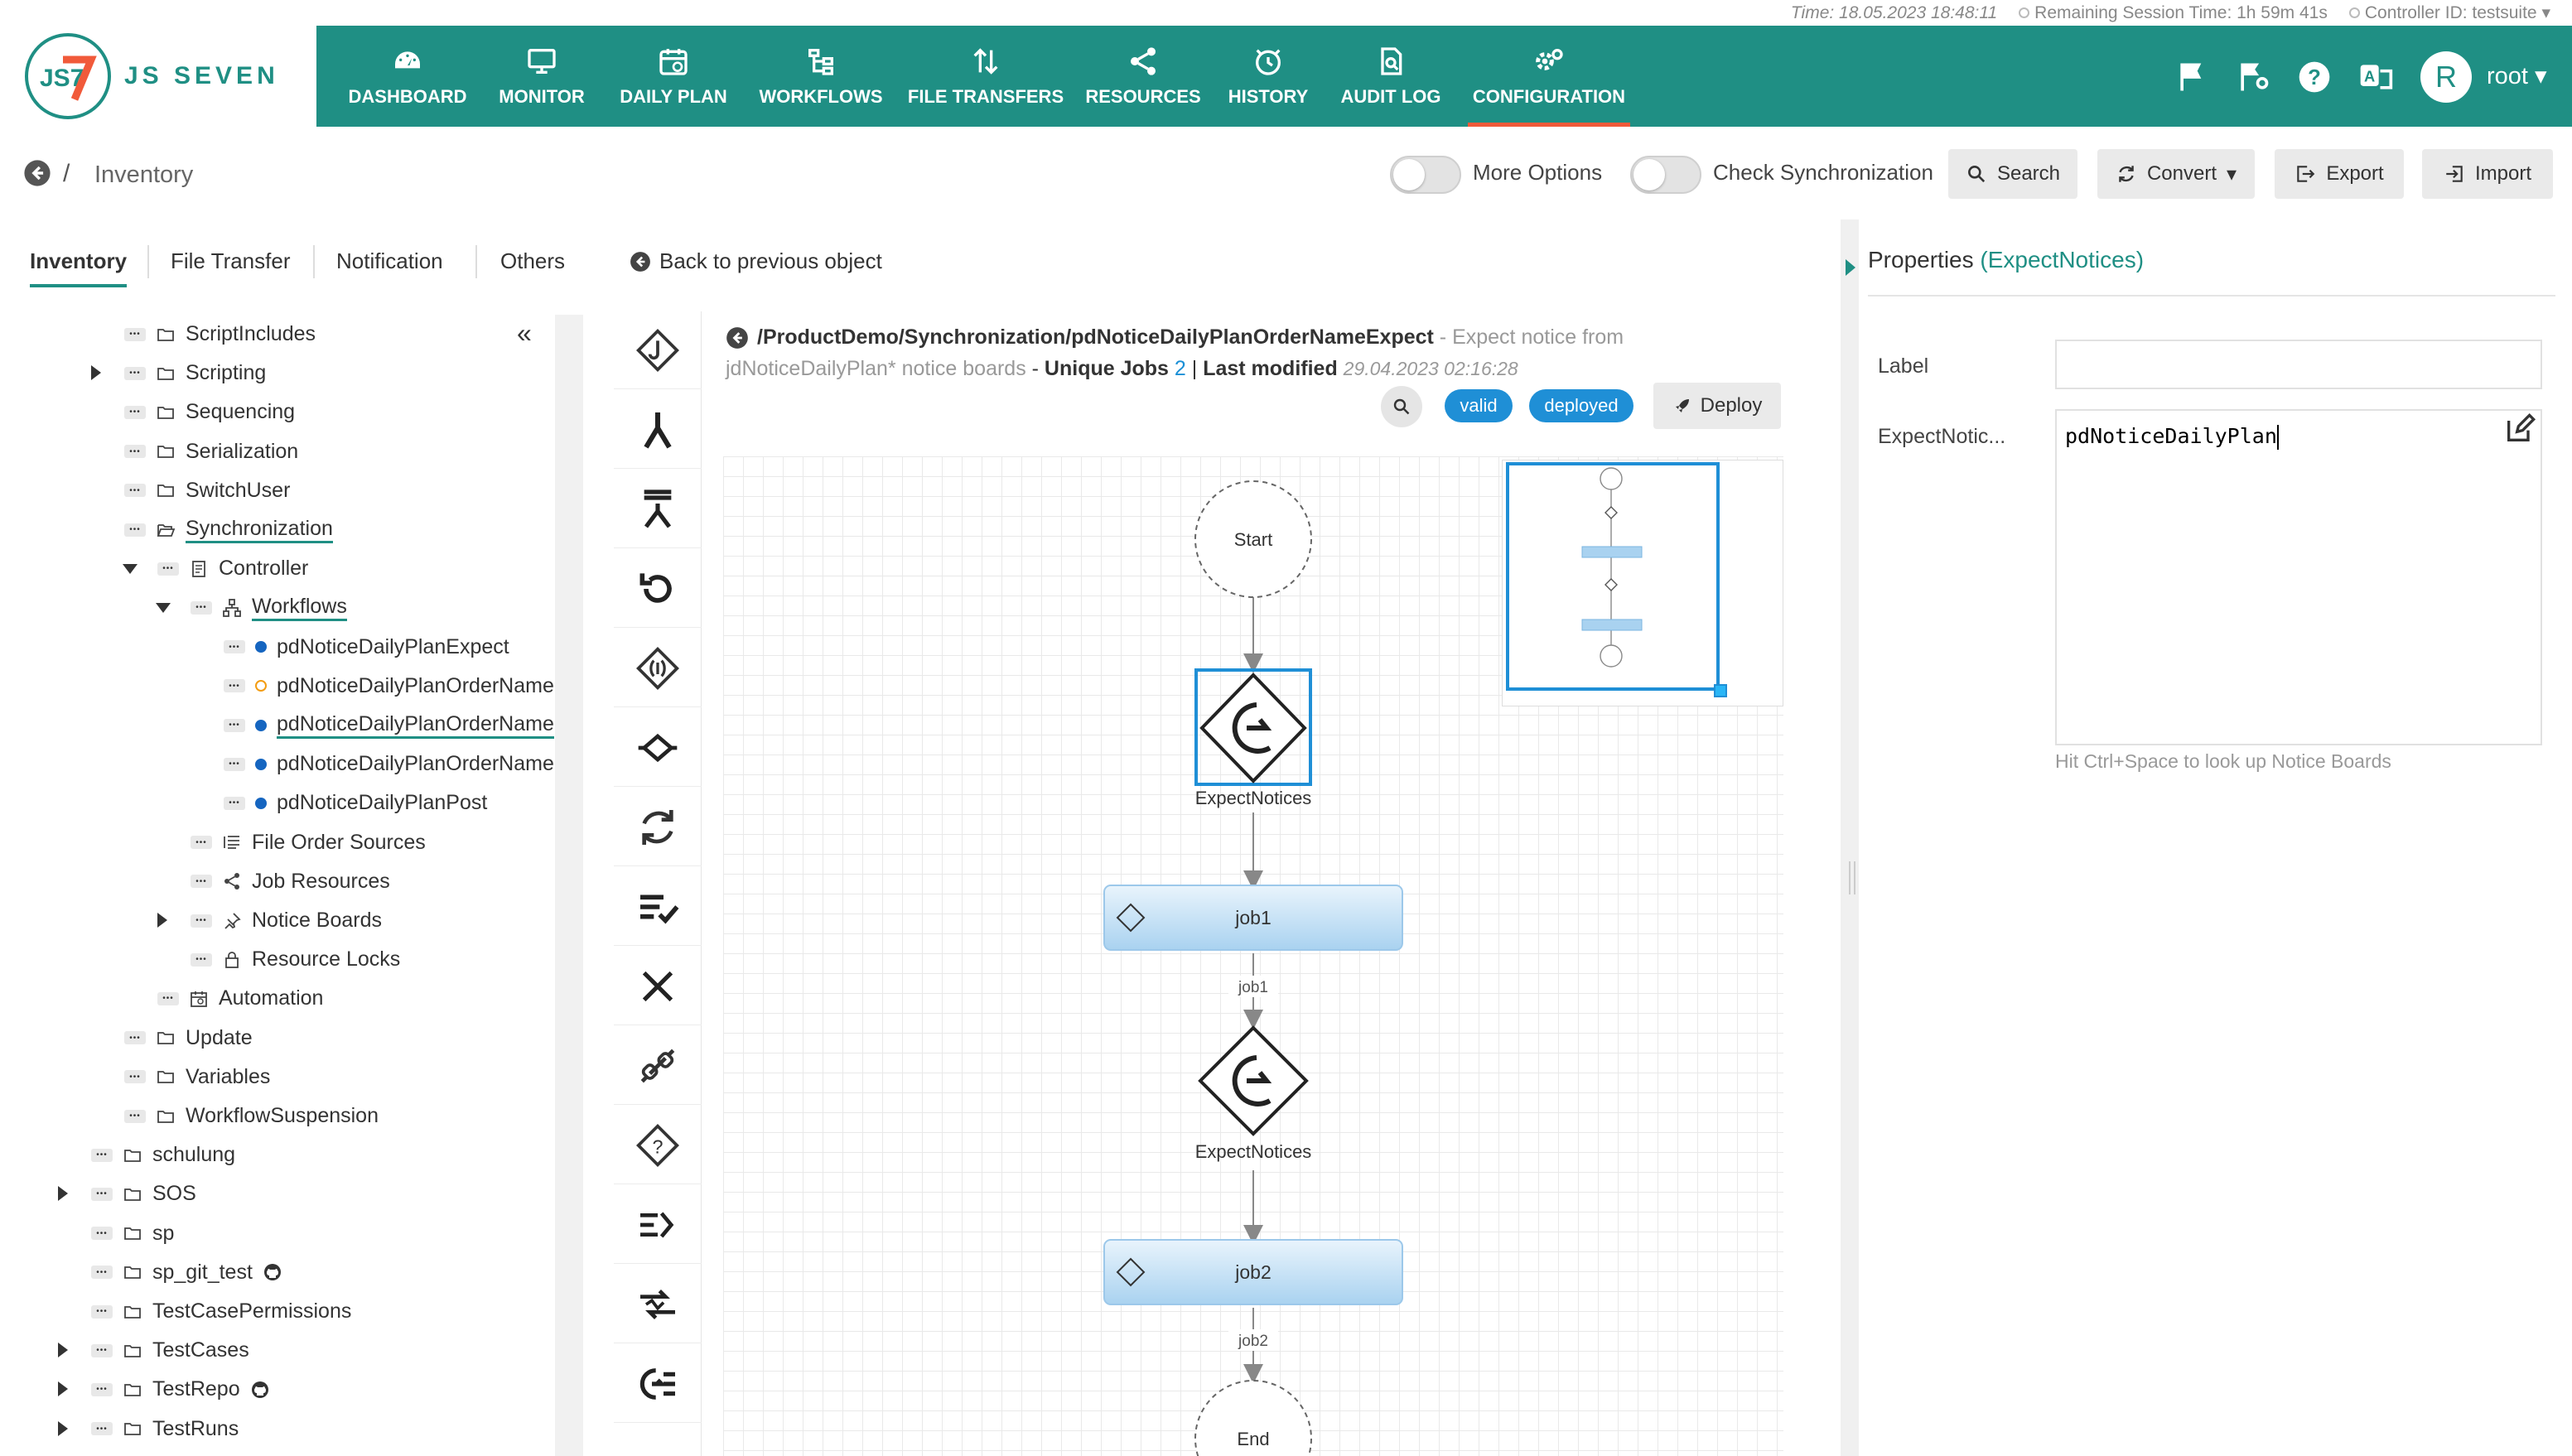 Image resolution: width=2572 pixels, height=1456 pixels. What do you see at coordinates (658, 1145) in the screenshot?
I see `palette-prompt: ?` at bounding box center [658, 1145].